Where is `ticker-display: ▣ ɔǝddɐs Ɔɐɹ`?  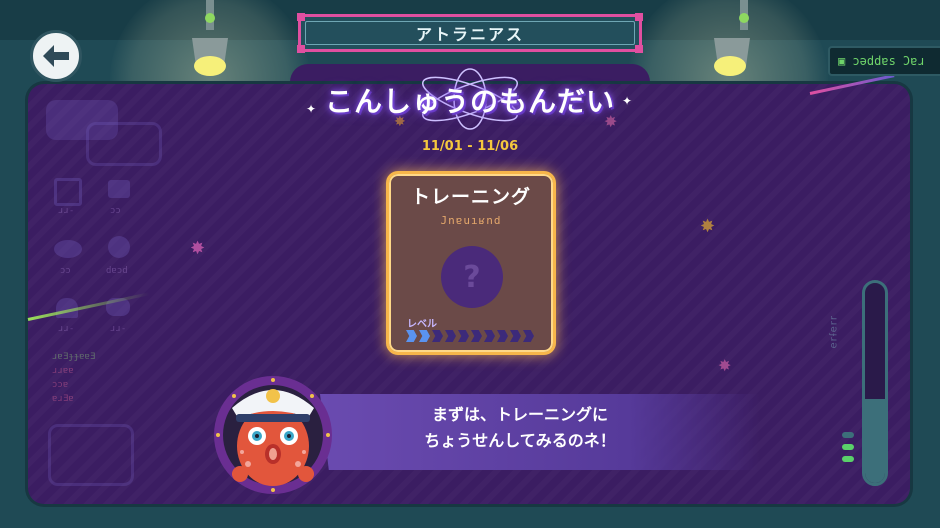 ticker-display: ▣ ɔǝddɐs Ɔɐɹ is located at coordinates (884, 61).